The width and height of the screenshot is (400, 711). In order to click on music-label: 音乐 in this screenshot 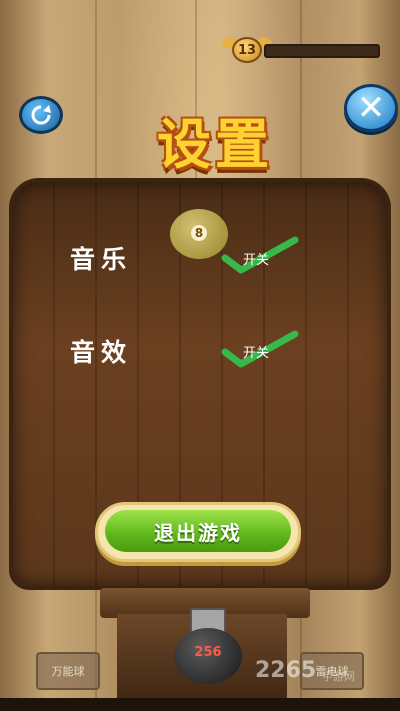, I will do `click(101, 259)`.